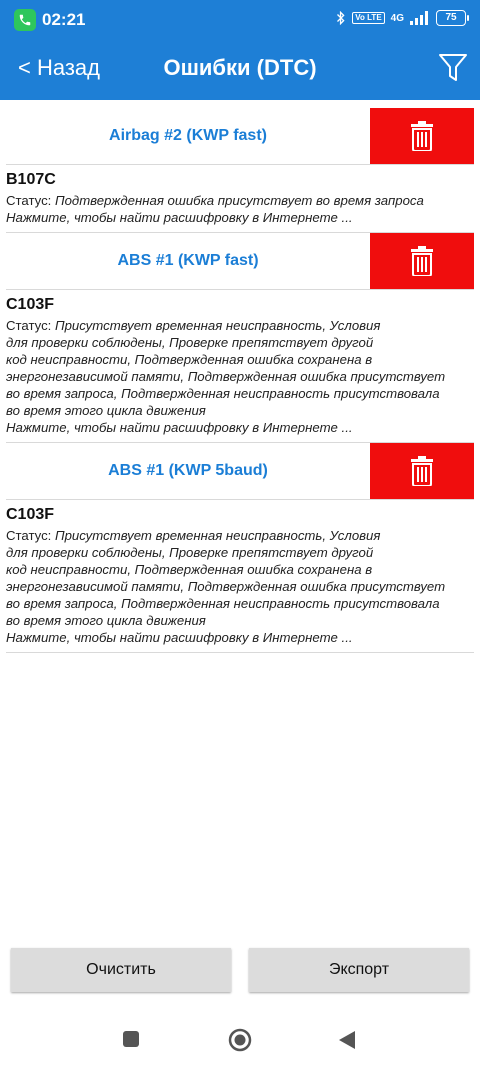 The width and height of the screenshot is (480, 1068). I want to click on status-right: Vo LTE 4G 75, so click(402, 18).